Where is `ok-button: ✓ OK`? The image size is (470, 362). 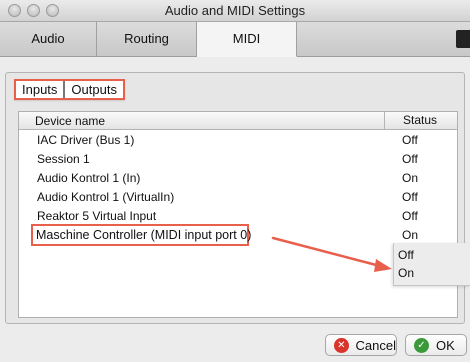
ok-button: ✓ OK is located at coordinates (436, 345).